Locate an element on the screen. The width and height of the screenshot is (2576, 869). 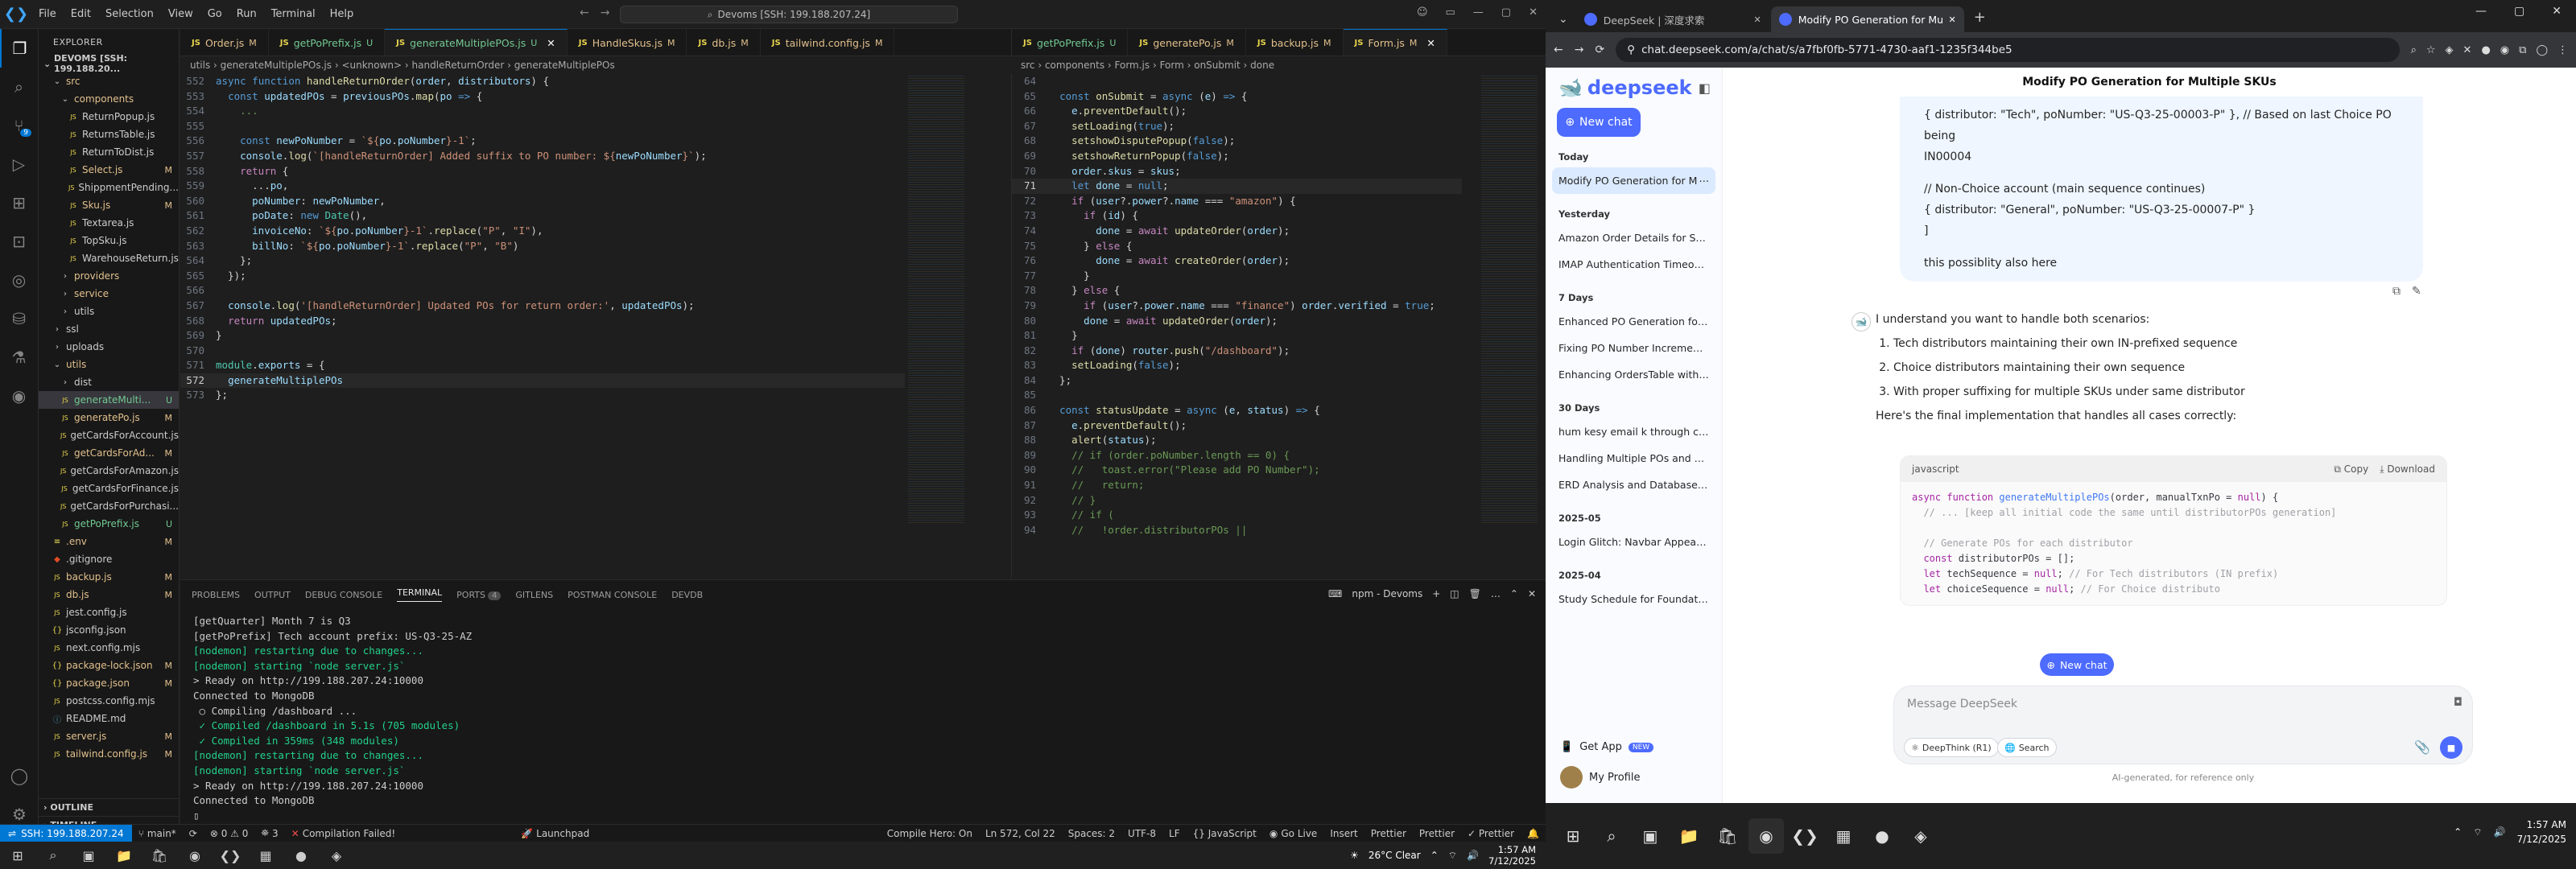
code-line: 571 module.exports = { is located at coordinates (542, 365).